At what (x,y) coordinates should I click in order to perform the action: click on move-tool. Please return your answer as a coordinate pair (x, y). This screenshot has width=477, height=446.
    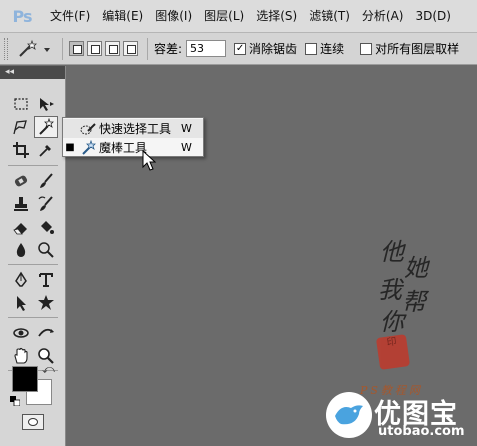
    Looking at the image, I should click on (46, 104).